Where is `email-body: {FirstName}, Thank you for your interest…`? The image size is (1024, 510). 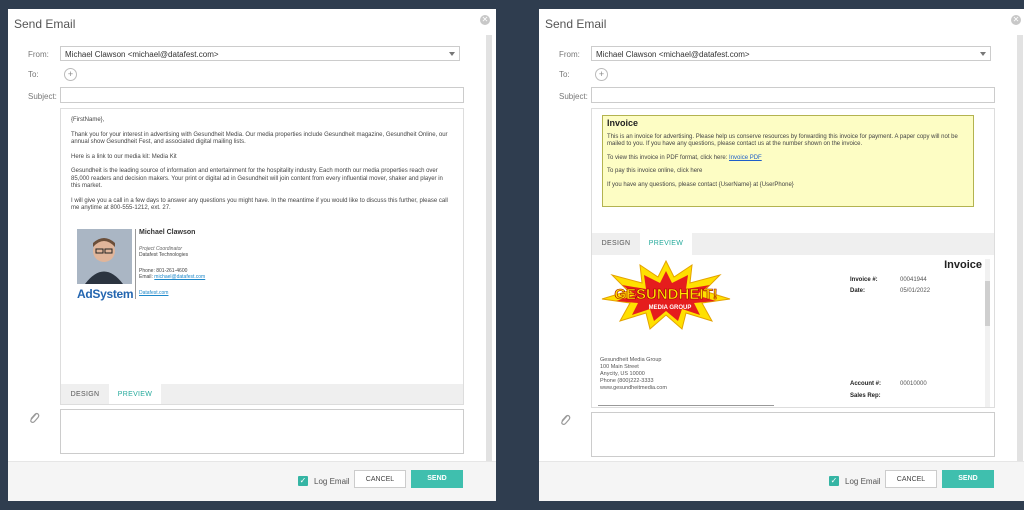 email-body: {FirstName}, Thank you for your interest… is located at coordinates (262, 168).